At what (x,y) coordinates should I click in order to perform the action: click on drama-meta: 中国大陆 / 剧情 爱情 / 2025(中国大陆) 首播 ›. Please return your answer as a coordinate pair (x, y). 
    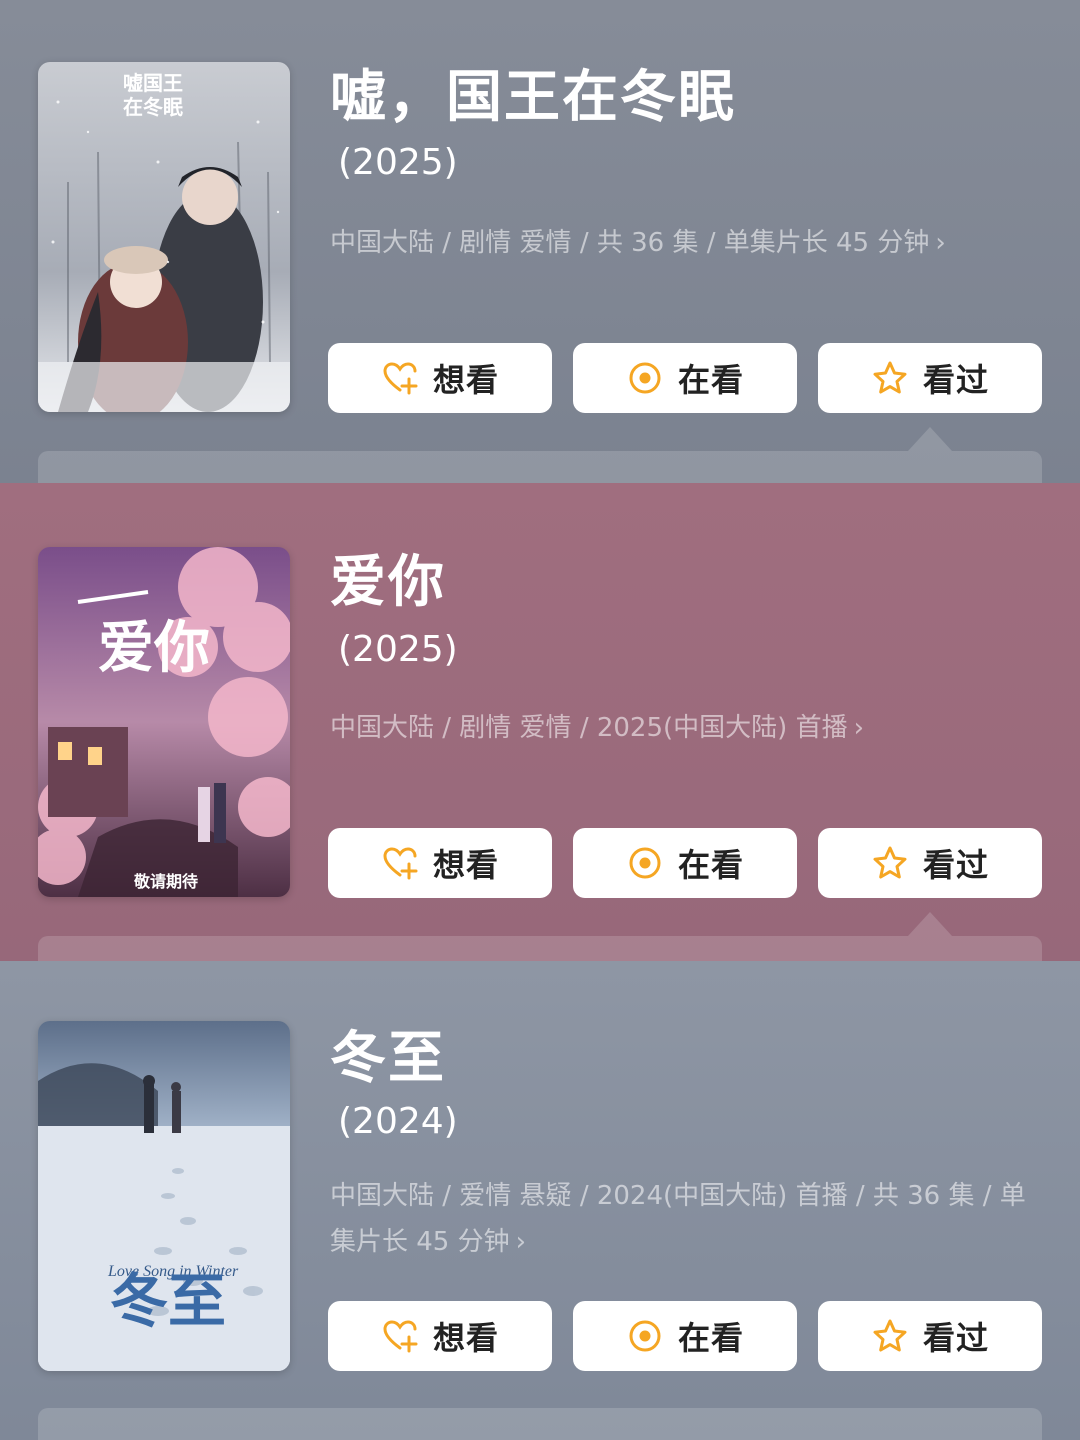
    Looking at the image, I should click on (680, 728).